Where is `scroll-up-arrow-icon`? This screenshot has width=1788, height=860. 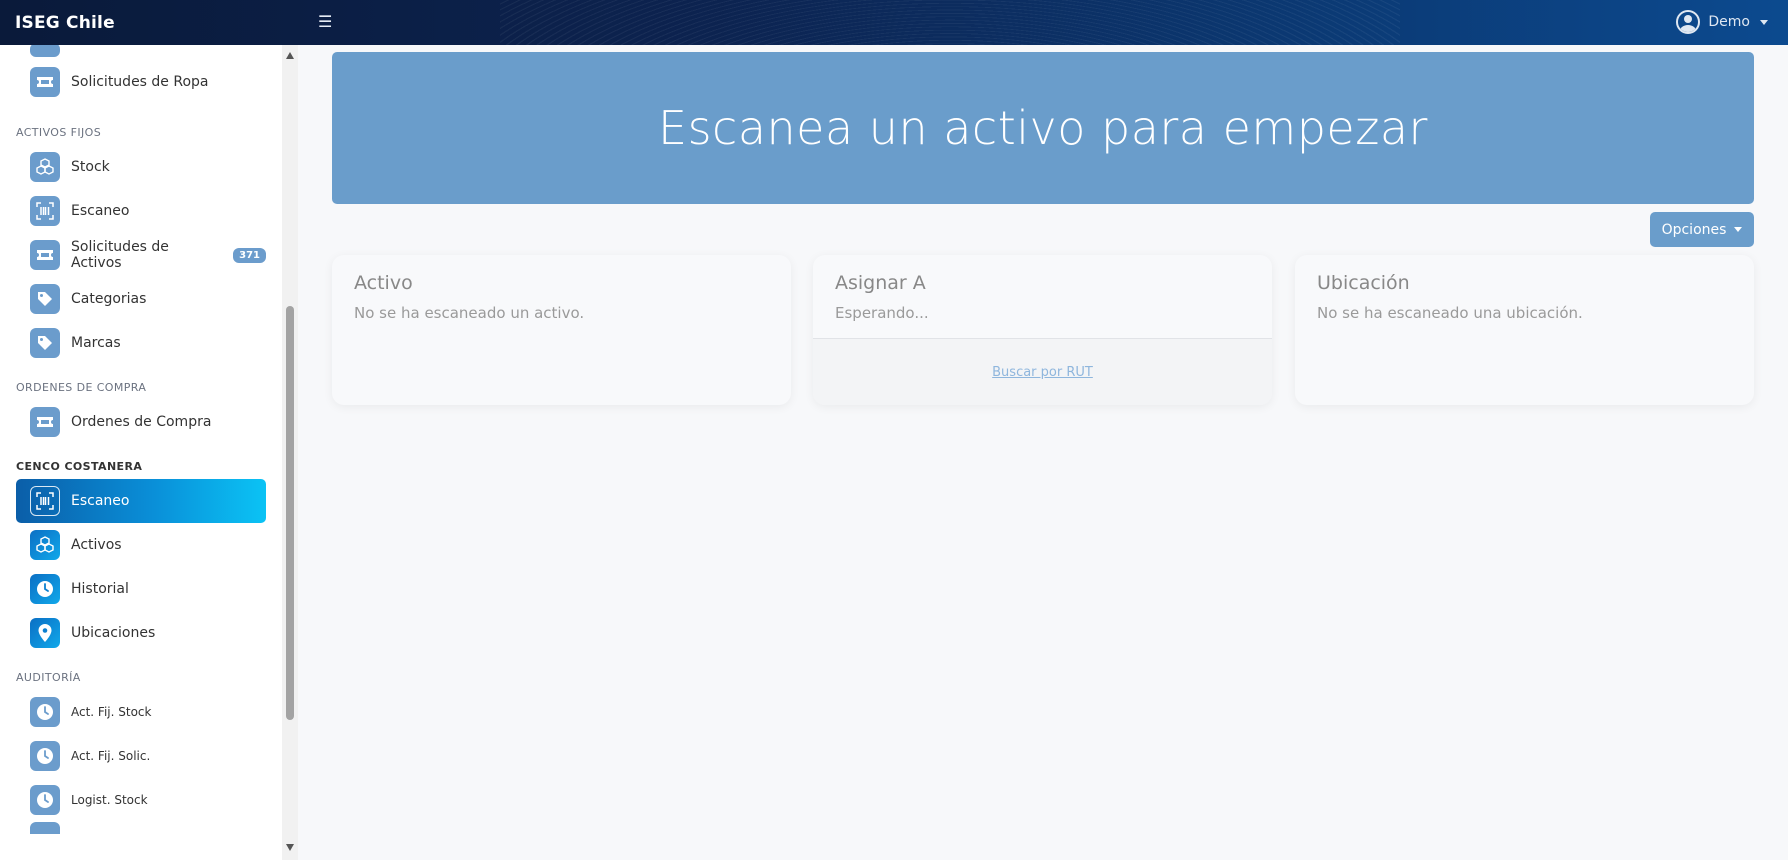
scroll-up-arrow-icon is located at coordinates (290, 55).